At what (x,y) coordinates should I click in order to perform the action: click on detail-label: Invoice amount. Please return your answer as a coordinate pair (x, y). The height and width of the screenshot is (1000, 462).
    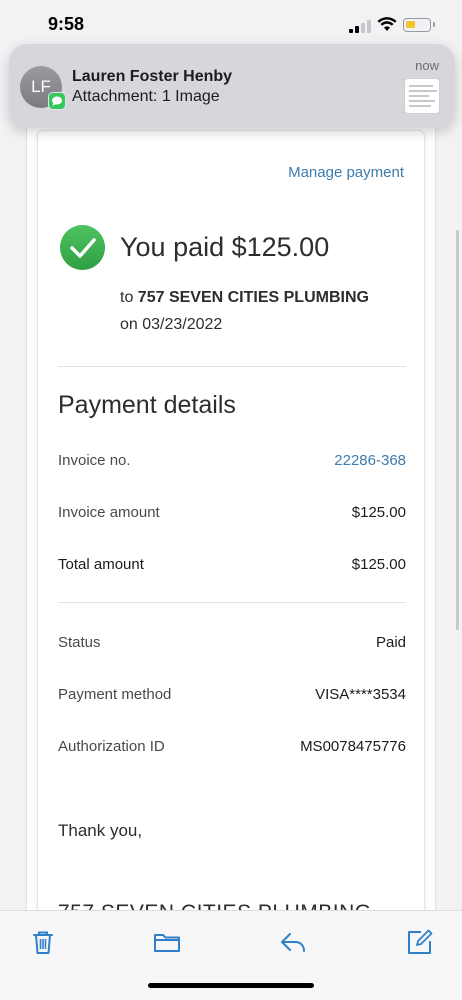
    Looking at the image, I should click on (109, 512).